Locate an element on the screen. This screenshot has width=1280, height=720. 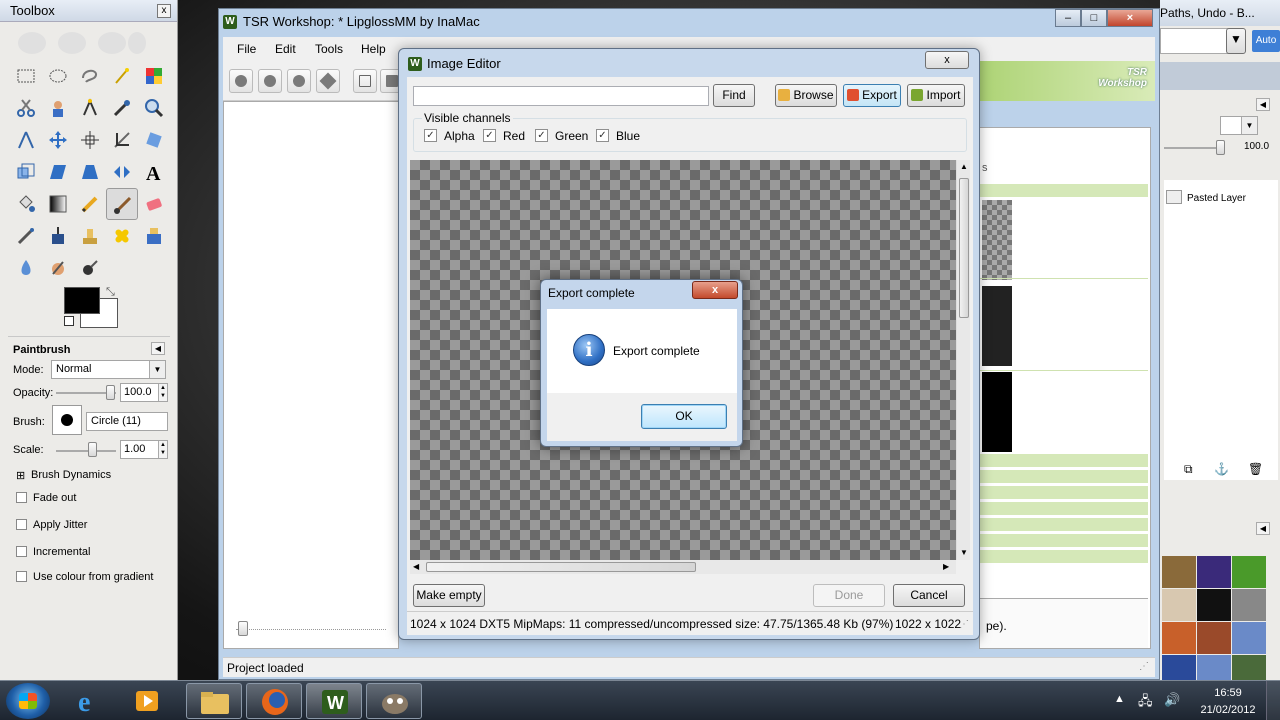
export-button: Export is located at coordinates (872, 95).